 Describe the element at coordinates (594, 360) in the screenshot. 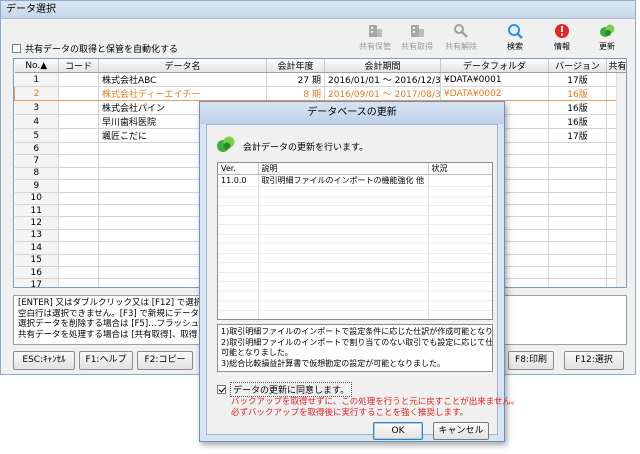

I see `f12-select-button: F12:選択` at that location.